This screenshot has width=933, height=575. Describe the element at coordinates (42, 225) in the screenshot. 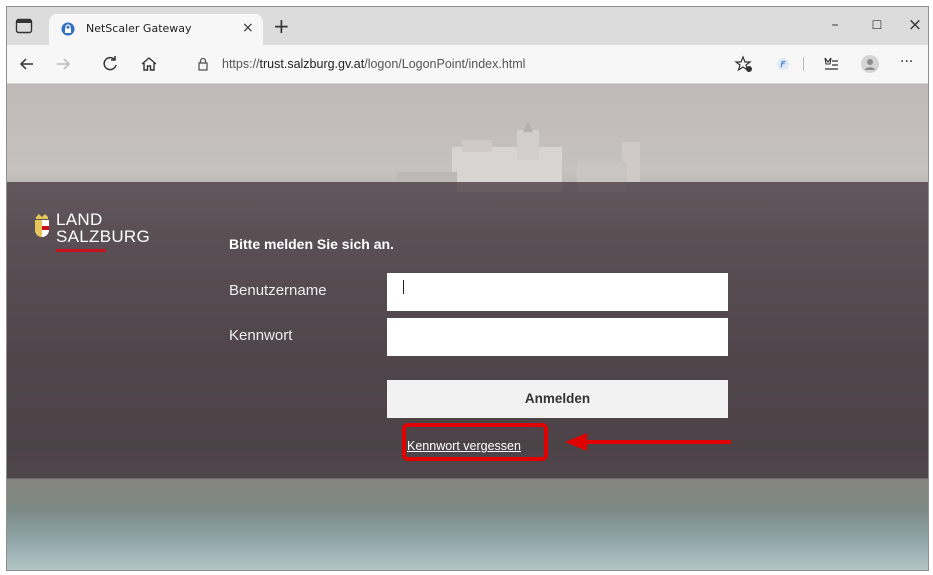

I see `coat-of-arms-icon` at that location.